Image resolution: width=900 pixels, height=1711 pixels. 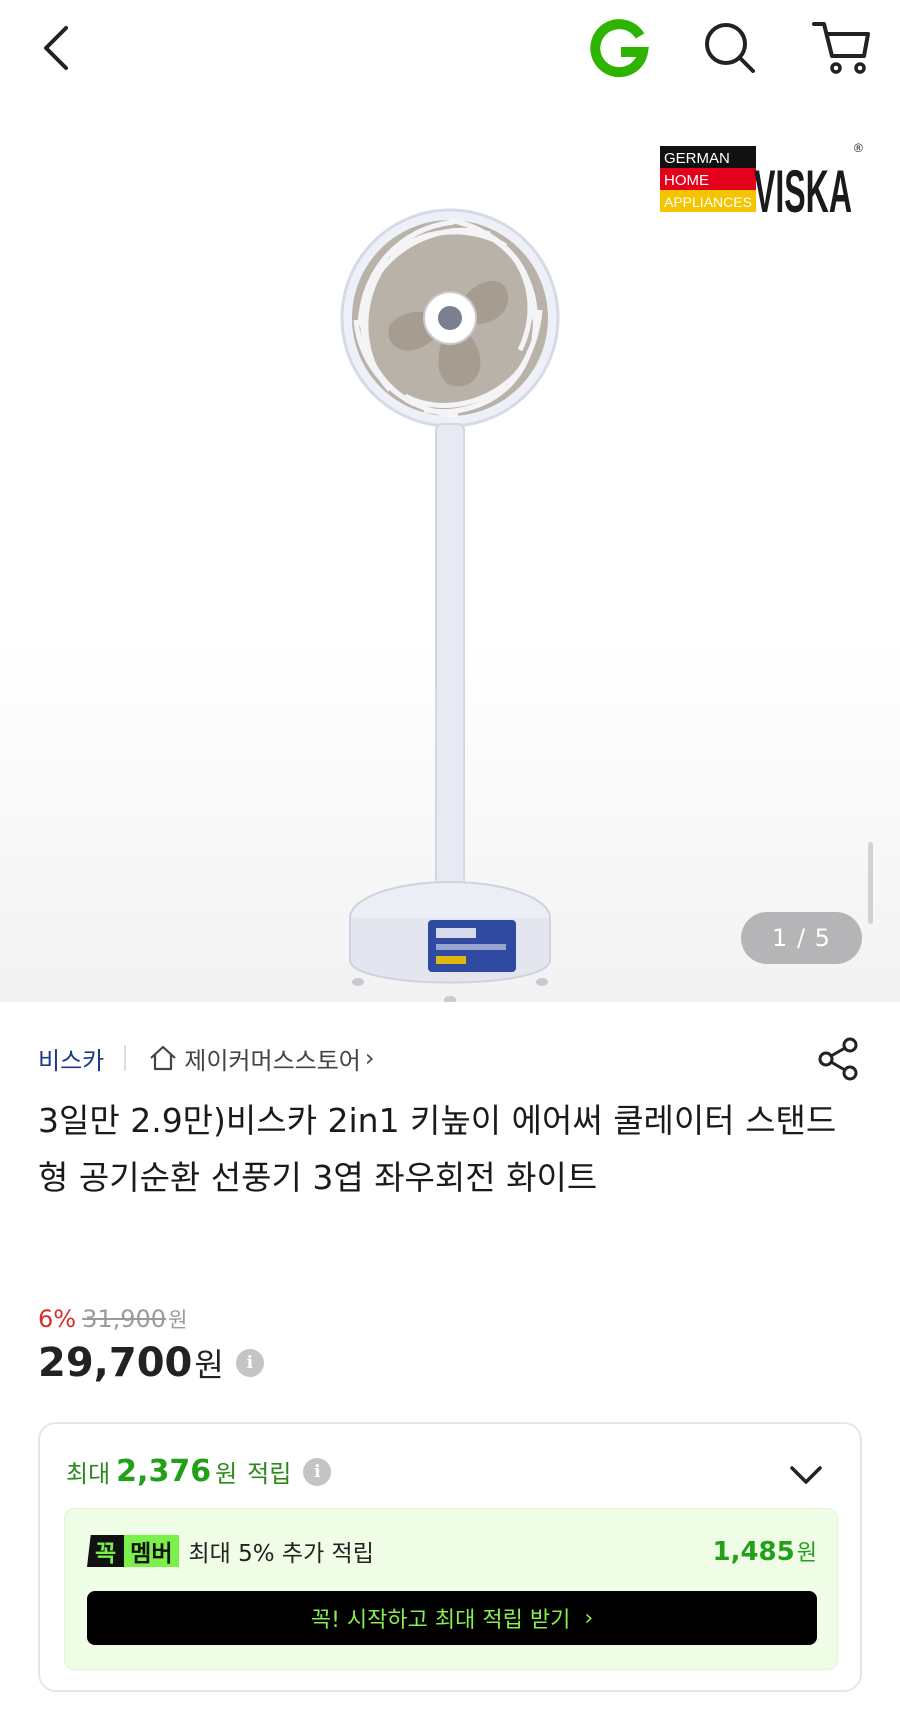 I want to click on share-icon, so click(x=838, y=1059).